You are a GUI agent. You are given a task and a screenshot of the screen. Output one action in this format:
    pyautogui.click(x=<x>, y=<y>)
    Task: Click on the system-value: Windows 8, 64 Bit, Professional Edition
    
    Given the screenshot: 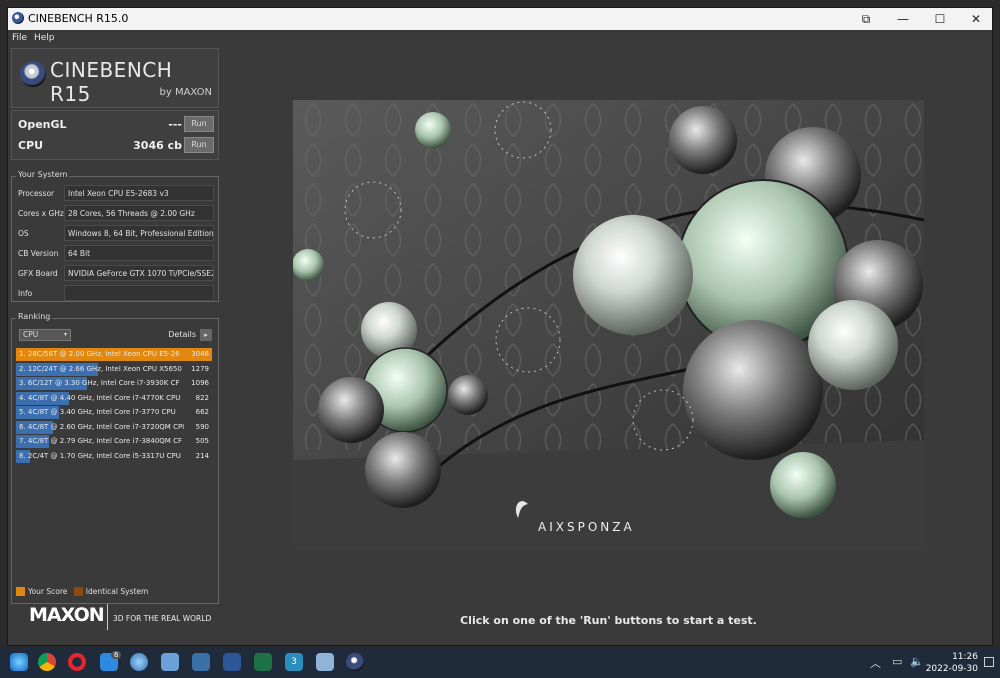 What is the action you would take?
    pyautogui.click(x=139, y=233)
    